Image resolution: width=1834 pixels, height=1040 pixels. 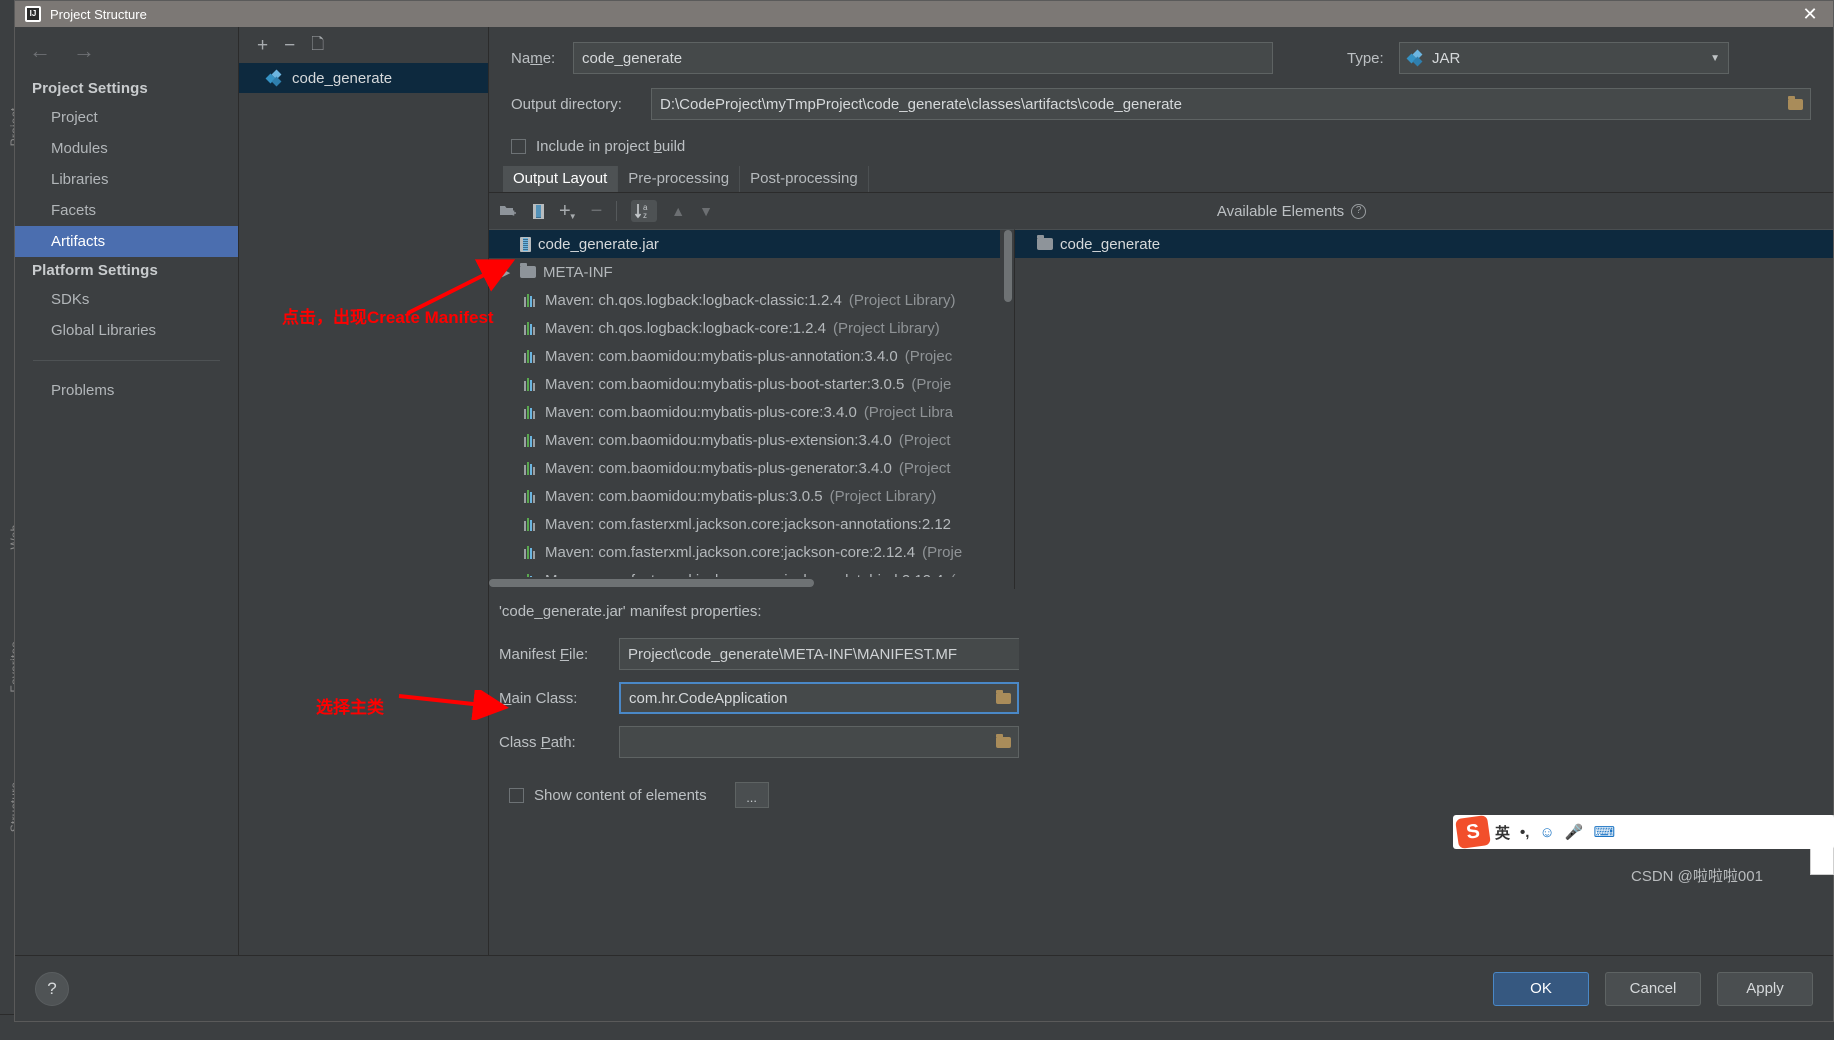 What do you see at coordinates (126, 179) in the screenshot?
I see `sidebar-item-libraries: Libraries` at bounding box center [126, 179].